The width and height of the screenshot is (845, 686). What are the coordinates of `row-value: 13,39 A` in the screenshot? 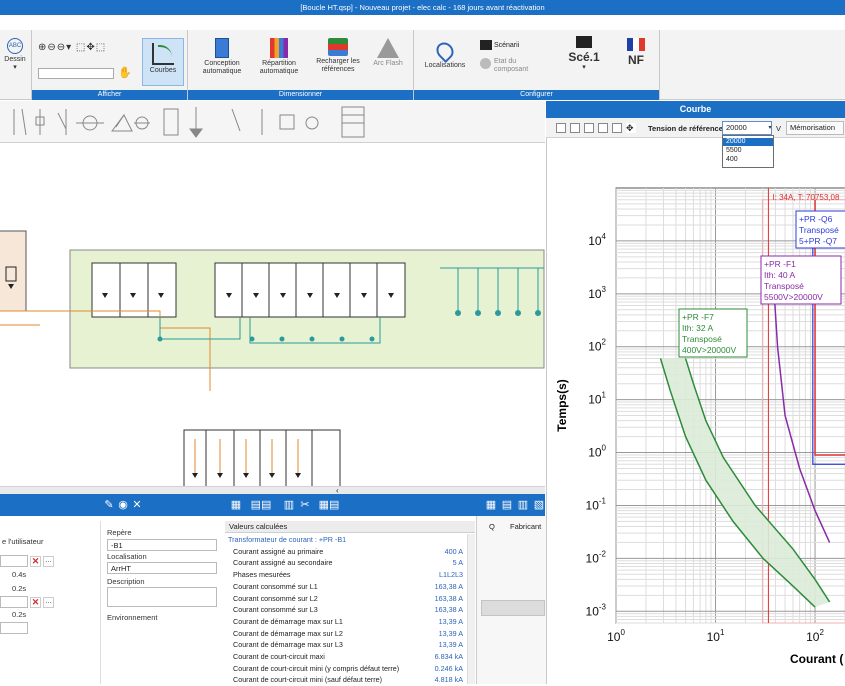 It's located at (450, 645).